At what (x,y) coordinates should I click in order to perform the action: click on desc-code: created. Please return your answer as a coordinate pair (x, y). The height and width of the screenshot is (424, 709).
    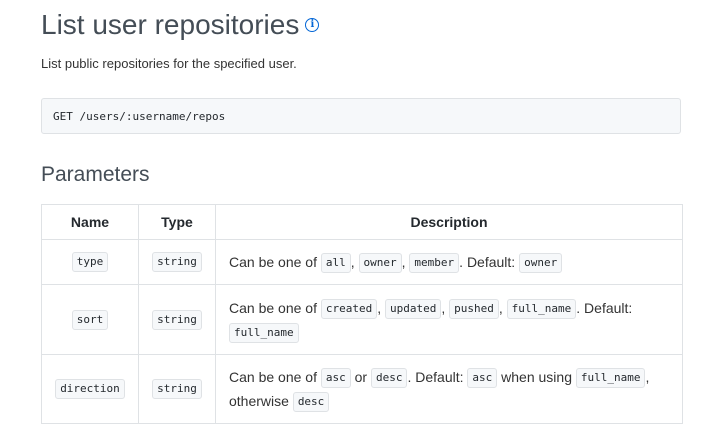
    Looking at the image, I should click on (349, 308).